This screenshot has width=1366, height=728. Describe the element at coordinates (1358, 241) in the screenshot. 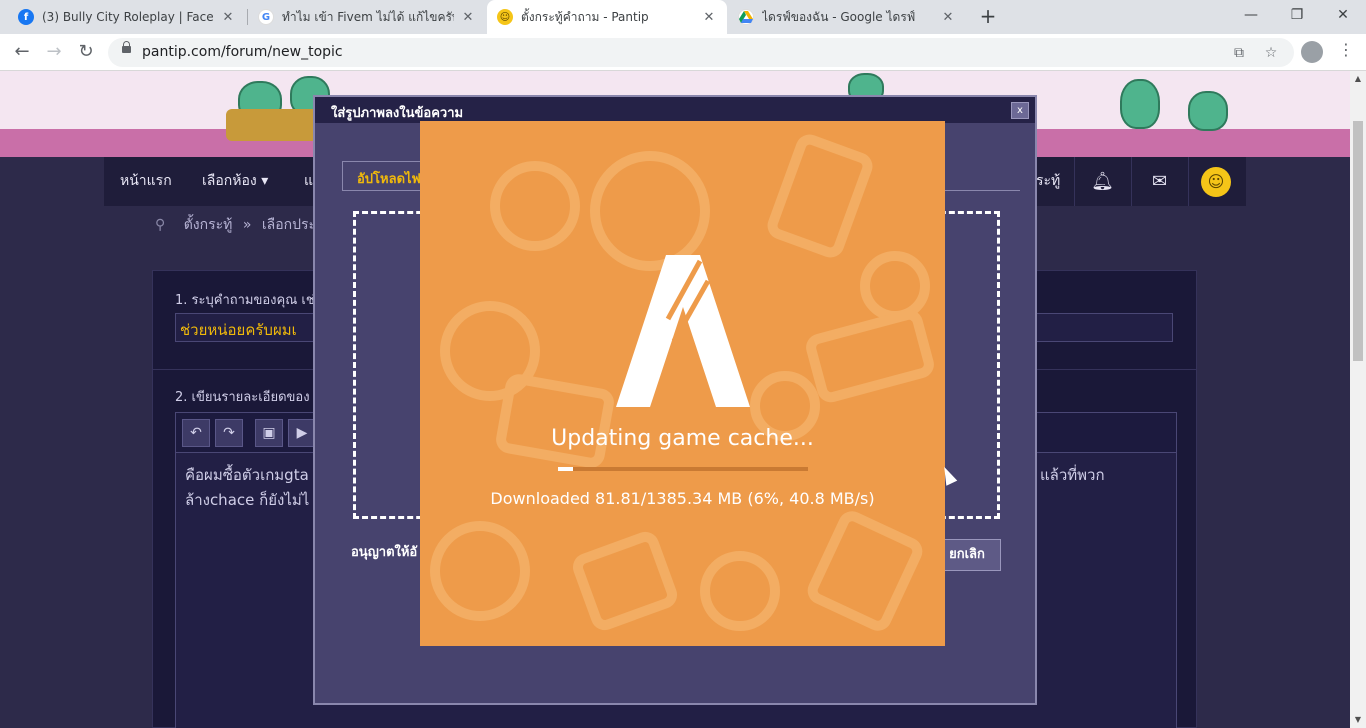

I see `scrollbar-thumb` at that location.